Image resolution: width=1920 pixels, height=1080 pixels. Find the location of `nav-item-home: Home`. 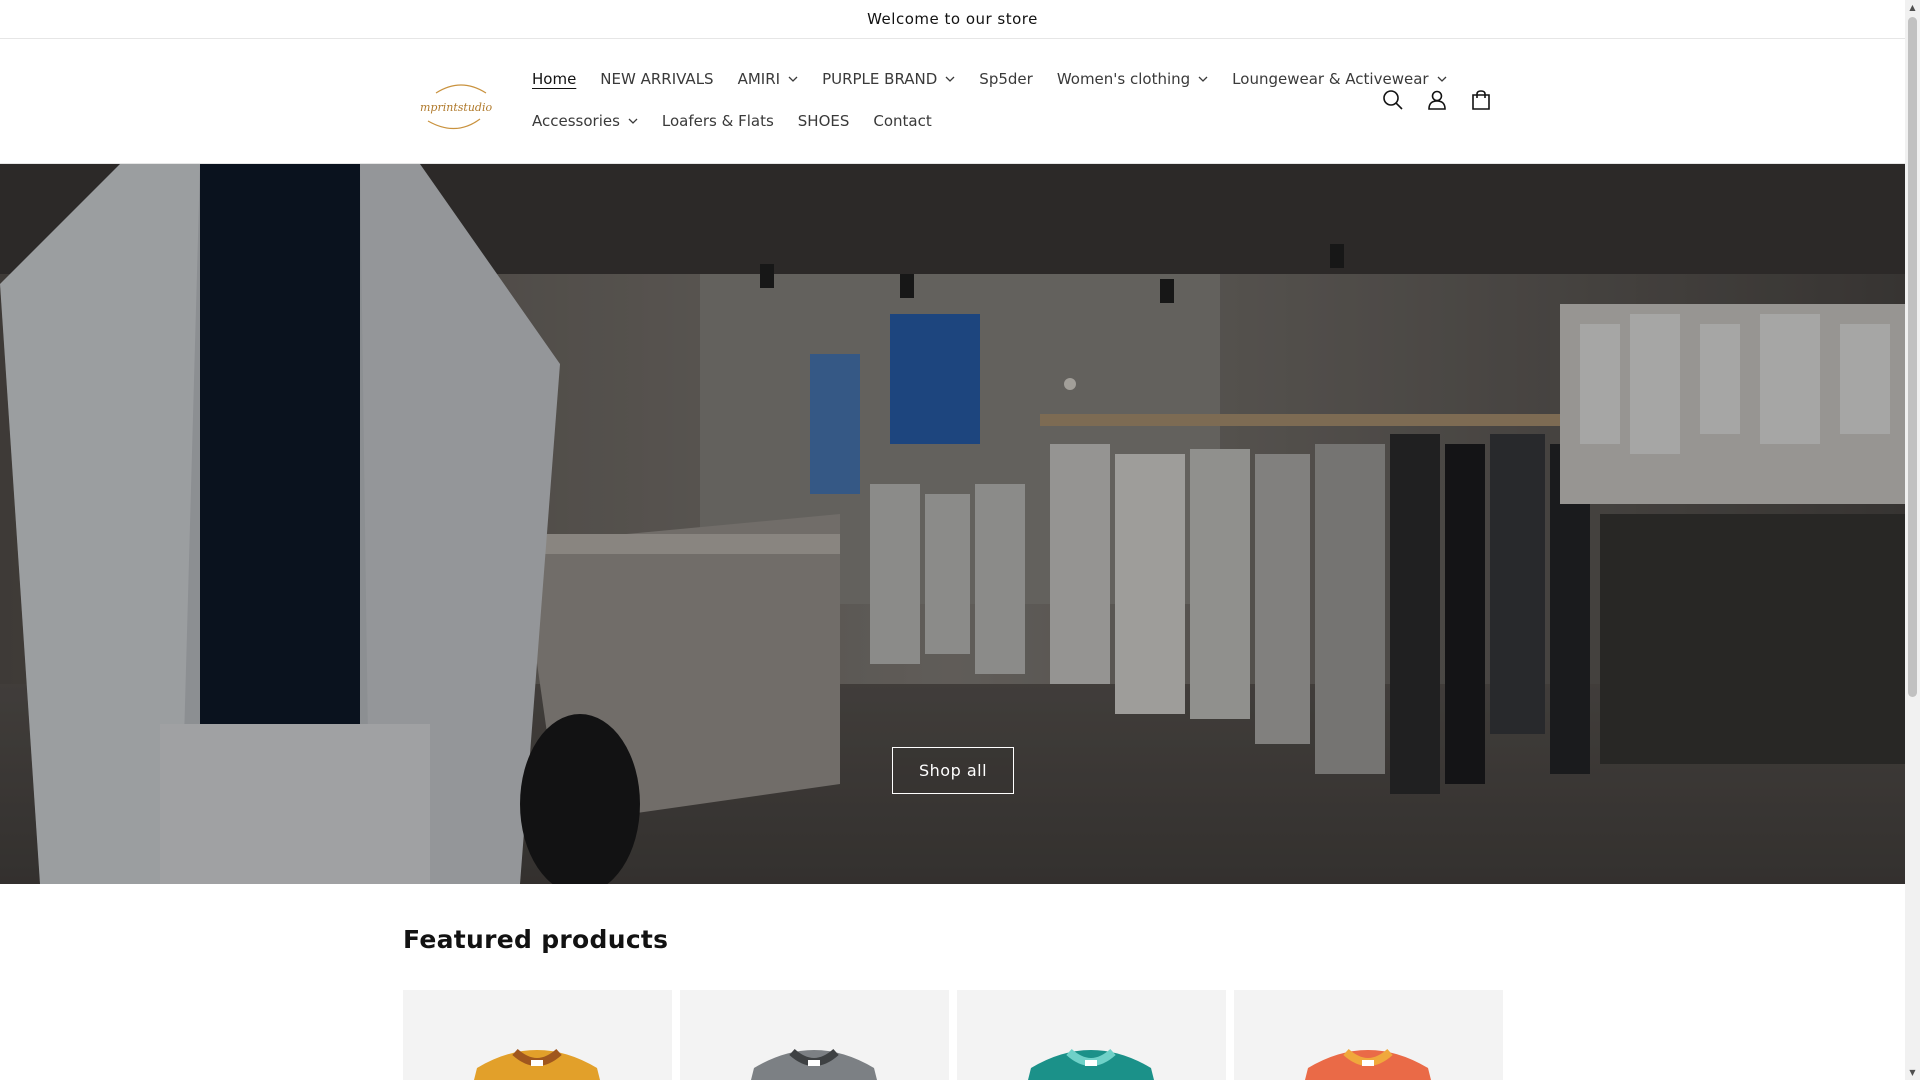

nav-item-home: Home is located at coordinates (554, 79).